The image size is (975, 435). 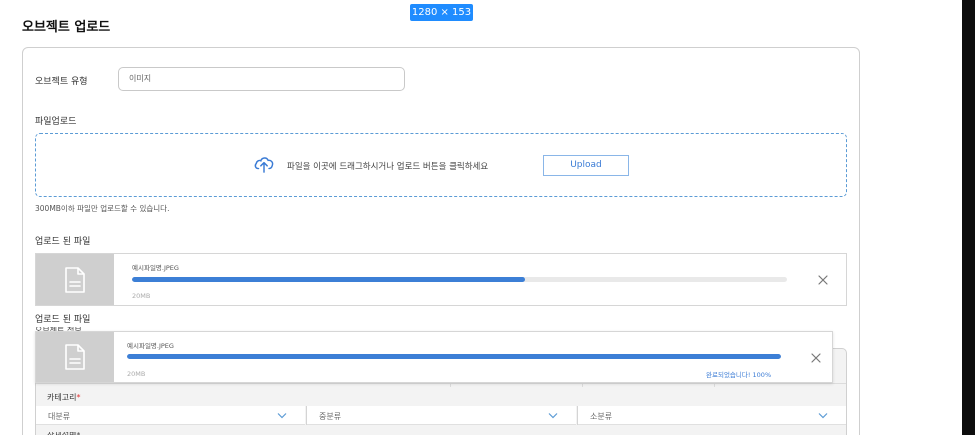 I want to click on uploaded-files-title-2: 업로드 된 파일, so click(x=63, y=320).